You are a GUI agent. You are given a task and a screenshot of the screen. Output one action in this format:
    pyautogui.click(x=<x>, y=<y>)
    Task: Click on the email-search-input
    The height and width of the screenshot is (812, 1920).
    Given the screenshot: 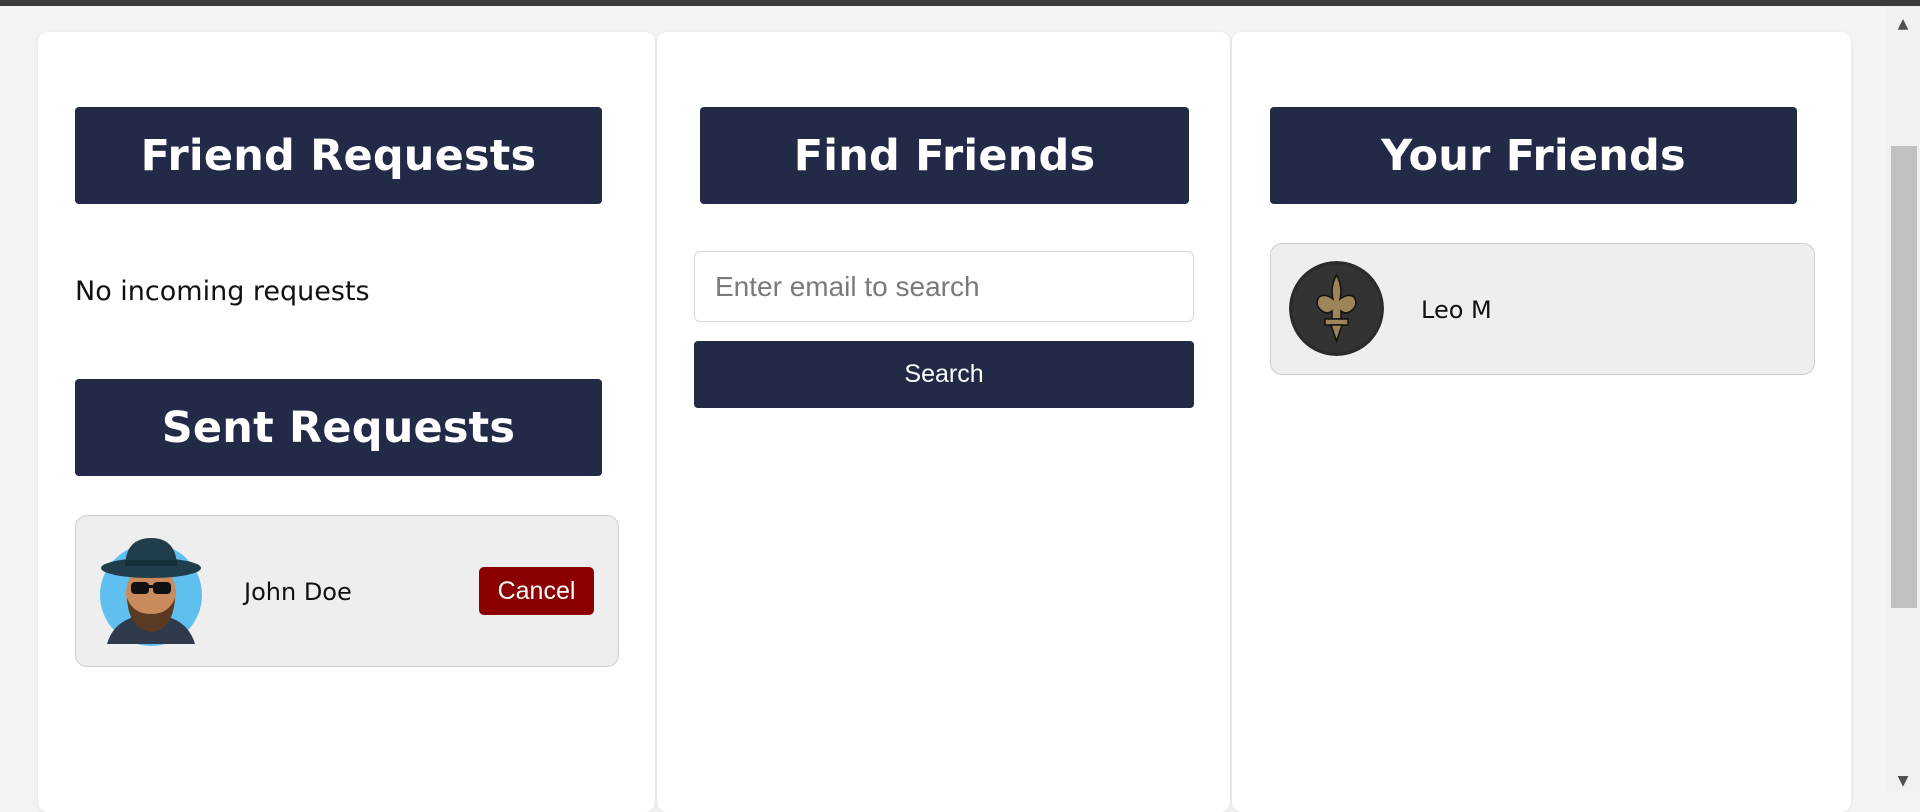 What is the action you would take?
    pyautogui.click(x=944, y=286)
    